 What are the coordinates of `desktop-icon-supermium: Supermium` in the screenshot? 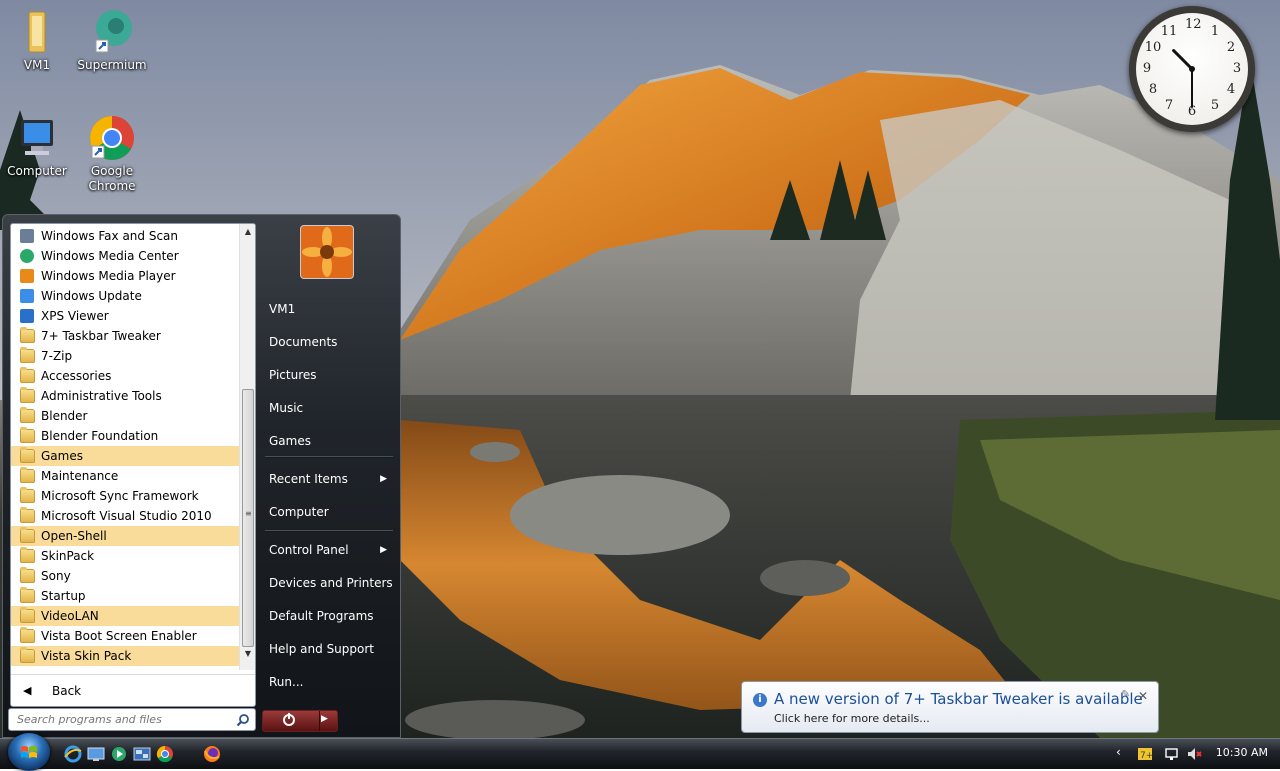 It's located at (112, 40).